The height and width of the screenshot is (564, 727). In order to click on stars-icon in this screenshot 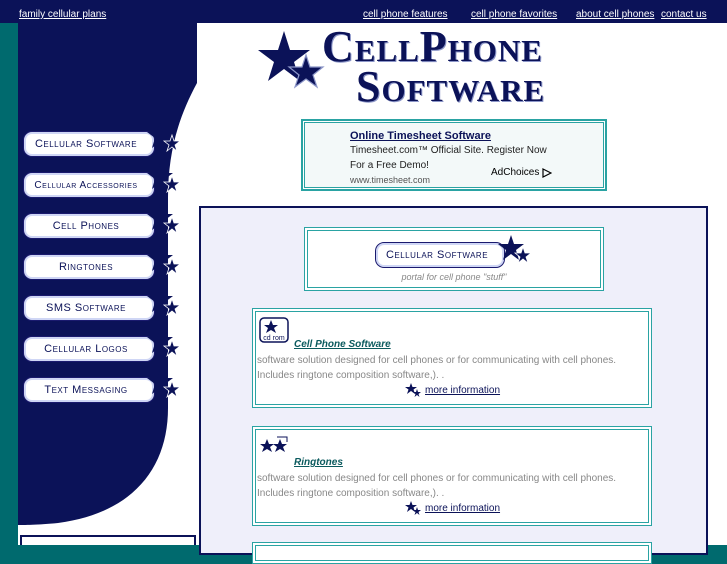, I will do `click(274, 444)`.